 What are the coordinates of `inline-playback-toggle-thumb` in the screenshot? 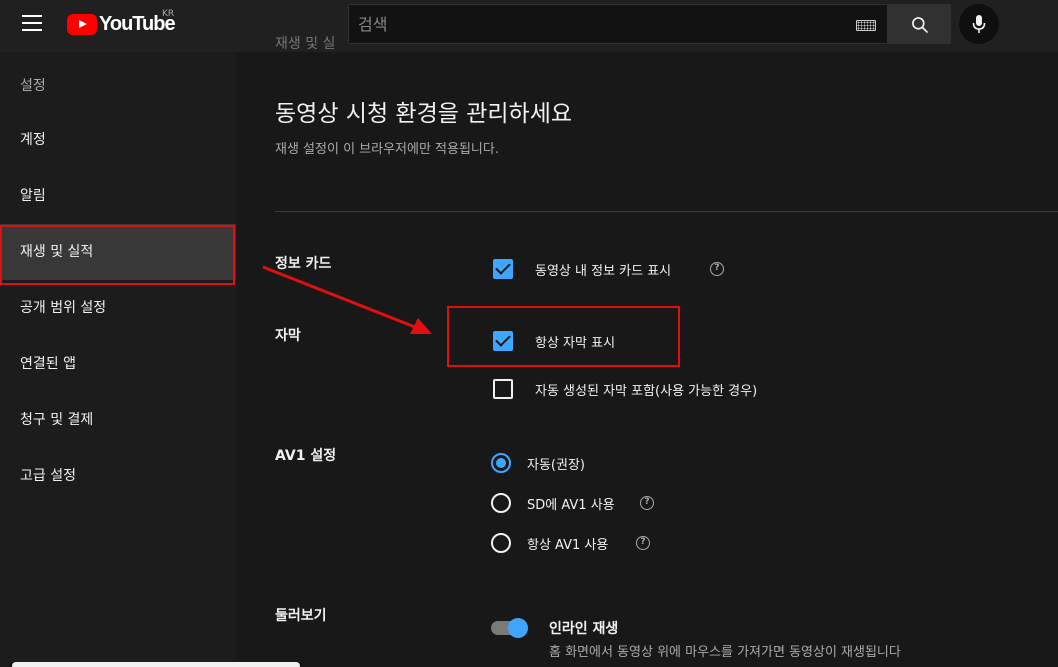 It's located at (518, 628).